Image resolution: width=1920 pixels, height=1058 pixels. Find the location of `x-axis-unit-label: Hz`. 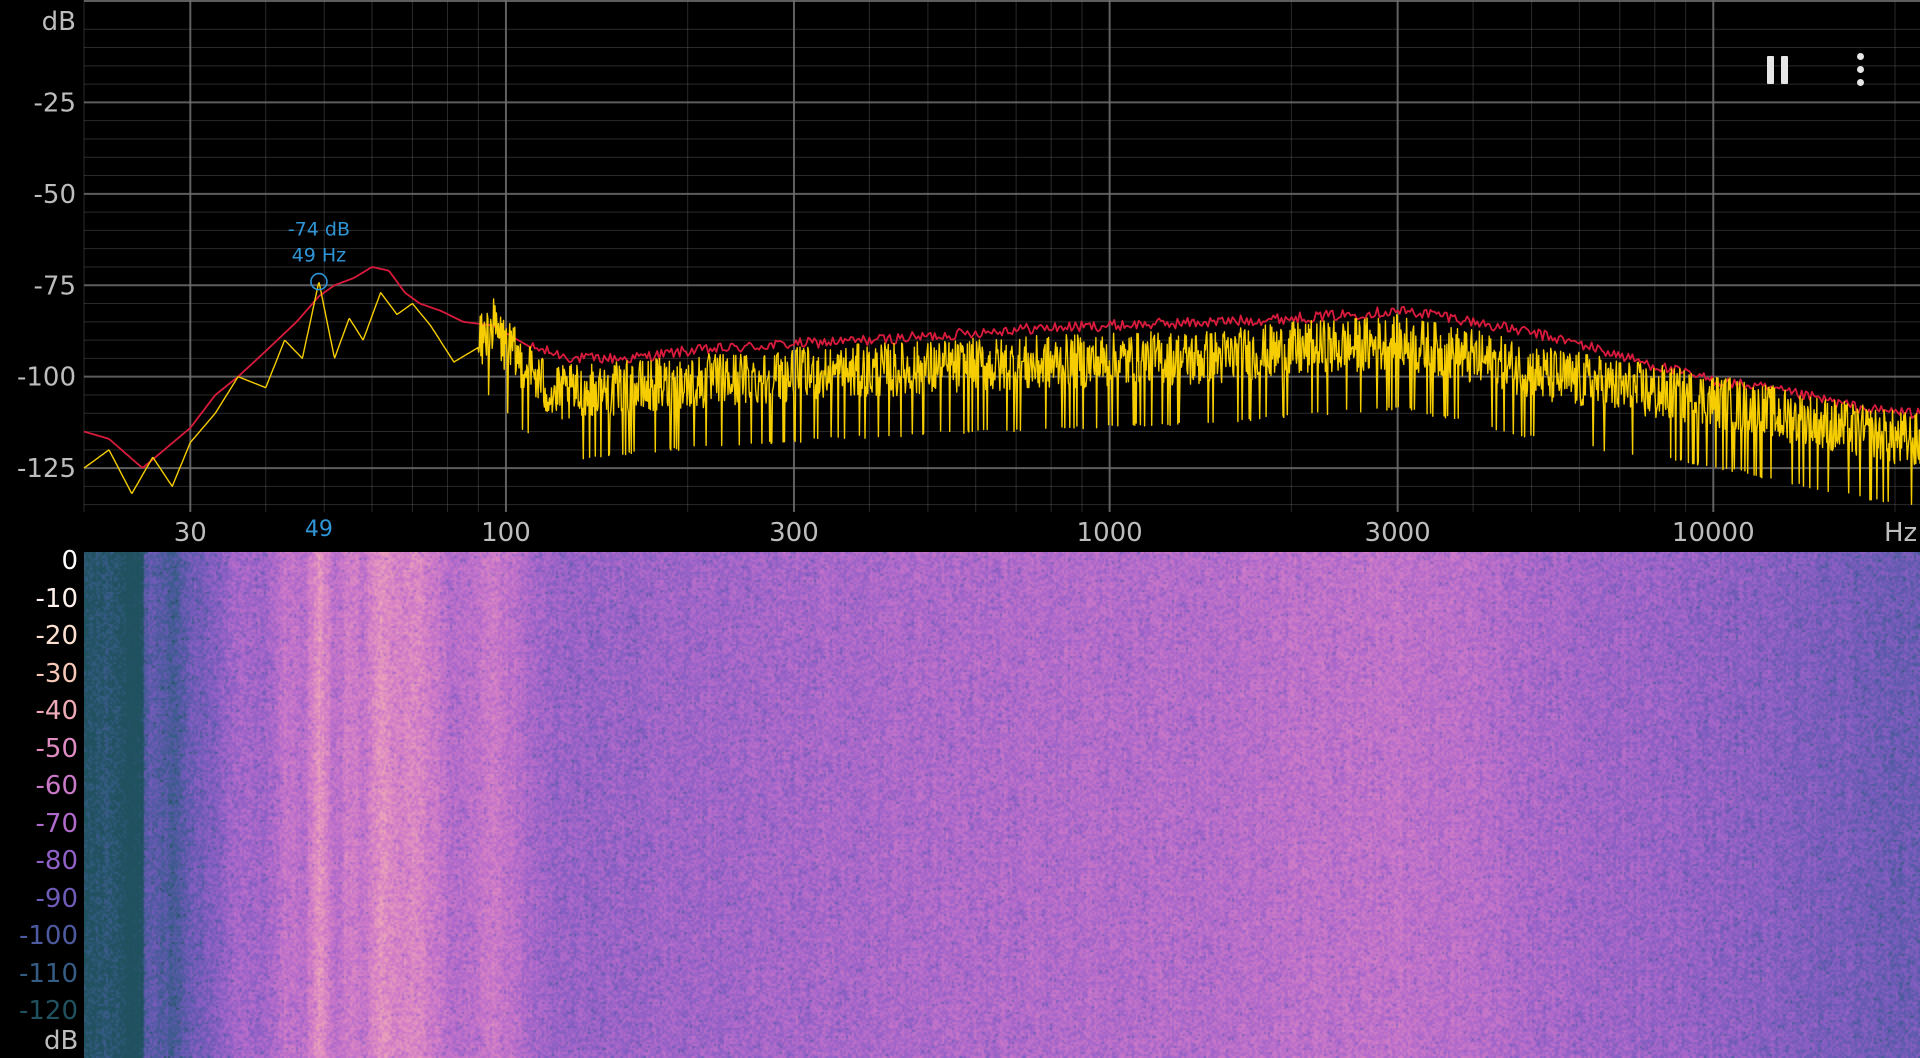

x-axis-unit-label: Hz is located at coordinates (1900, 533).